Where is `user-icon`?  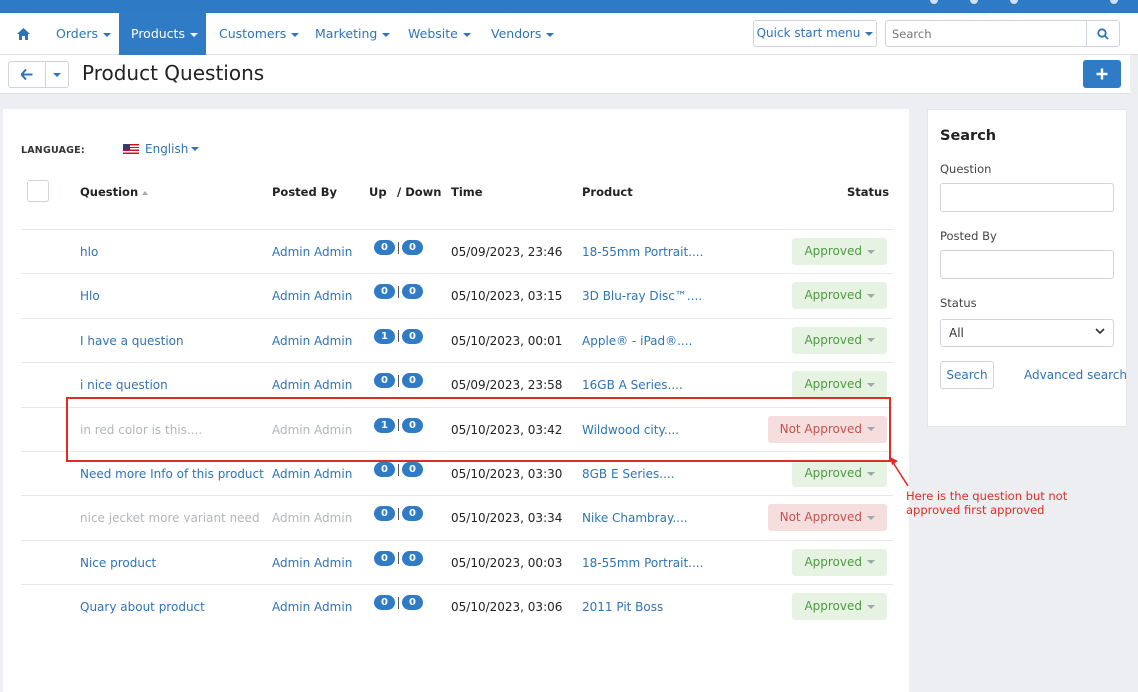
user-icon is located at coordinates (934, 2).